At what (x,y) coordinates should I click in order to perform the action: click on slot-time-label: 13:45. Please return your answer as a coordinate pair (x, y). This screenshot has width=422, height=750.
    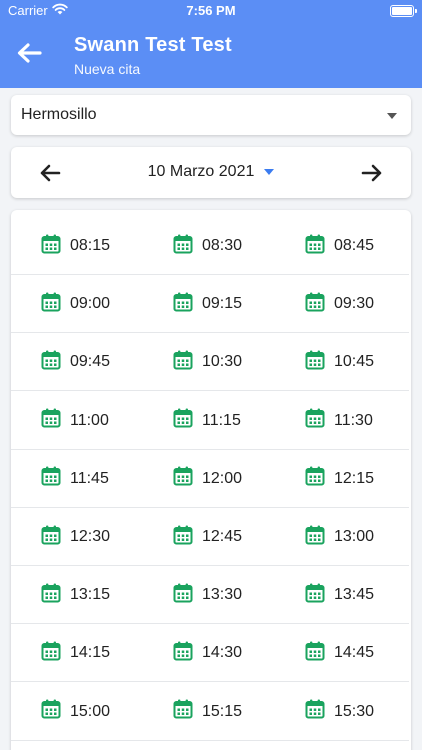
    Looking at the image, I should click on (354, 595).